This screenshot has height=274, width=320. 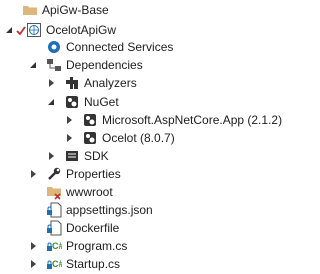 I want to click on tree-item-solution-folder: ApiGw-Base, so click(x=144, y=10).